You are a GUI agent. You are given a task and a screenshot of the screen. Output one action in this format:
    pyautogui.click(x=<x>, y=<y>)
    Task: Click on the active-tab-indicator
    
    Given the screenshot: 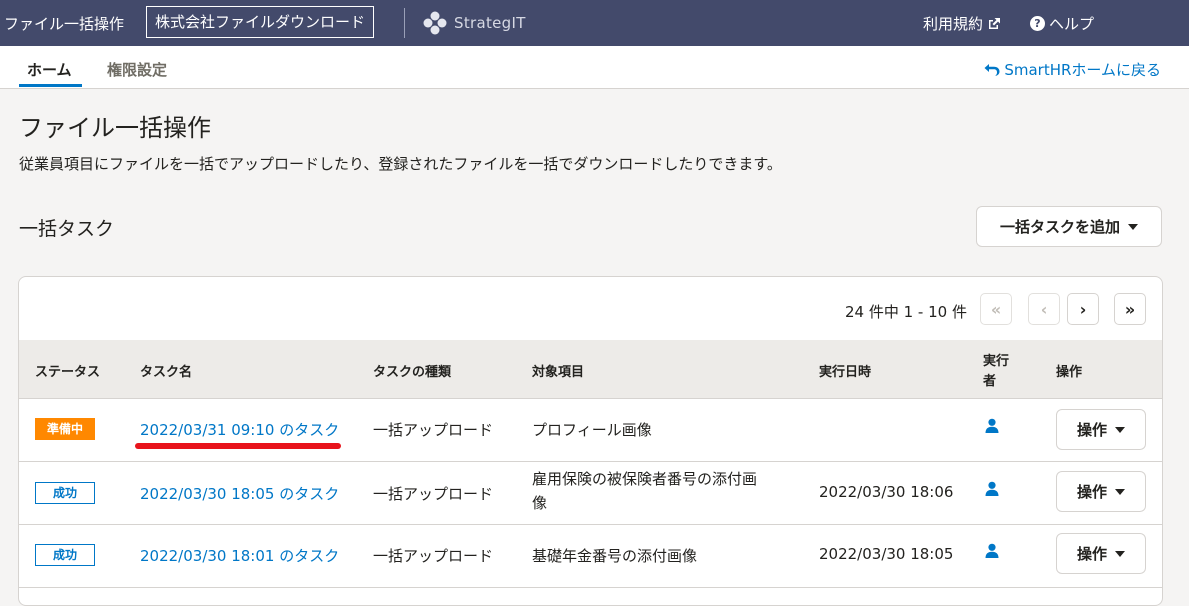 What is the action you would take?
    pyautogui.click(x=50, y=85)
    